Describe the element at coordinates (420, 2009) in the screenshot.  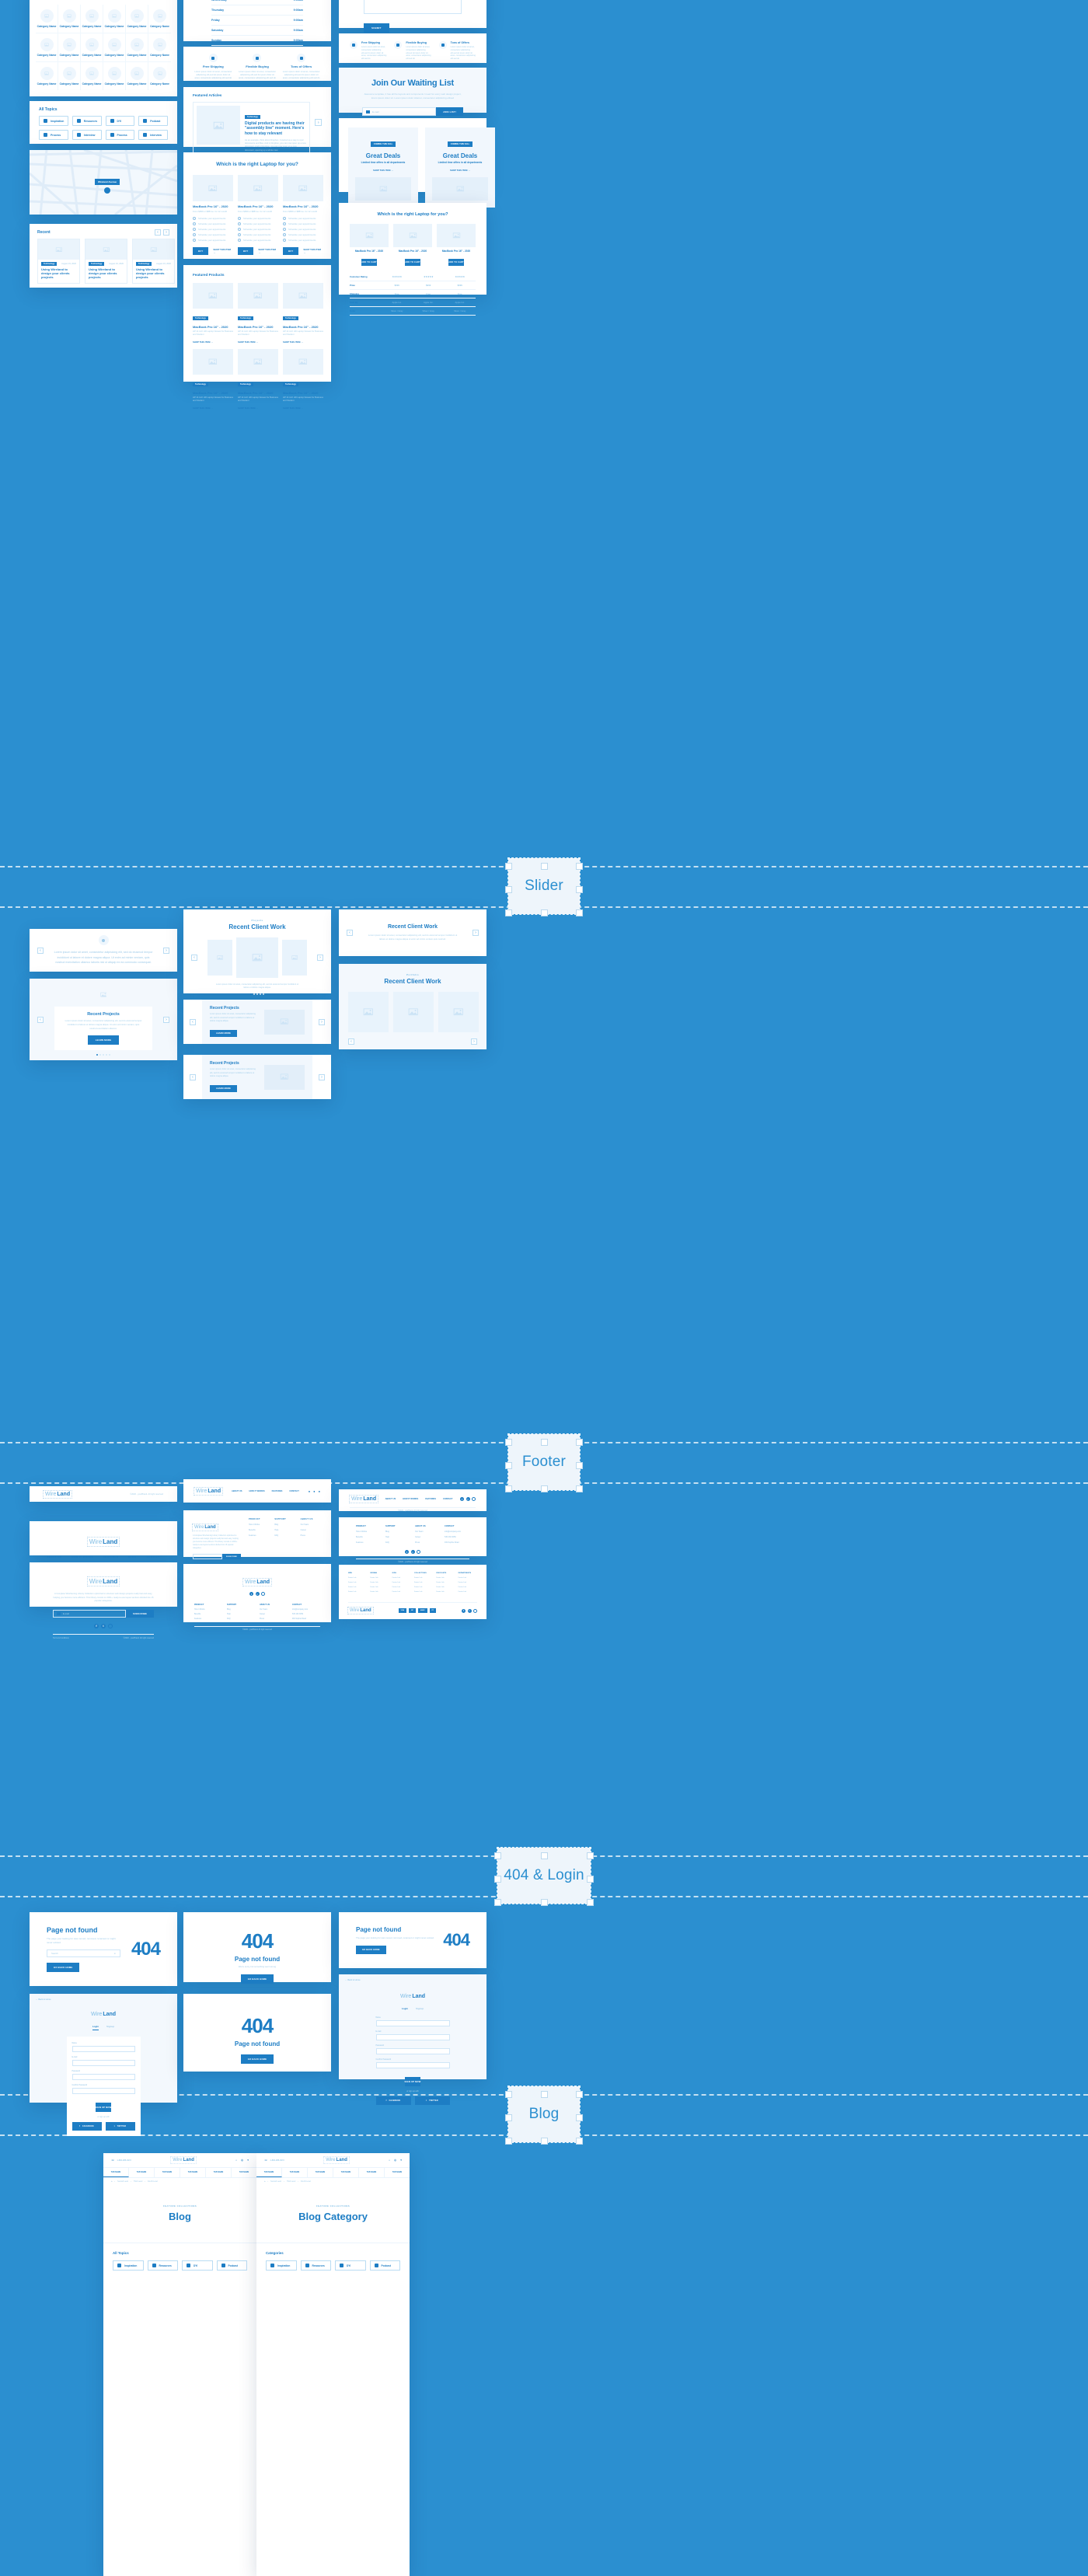
I see `login-tab-signup: Signup` at that location.